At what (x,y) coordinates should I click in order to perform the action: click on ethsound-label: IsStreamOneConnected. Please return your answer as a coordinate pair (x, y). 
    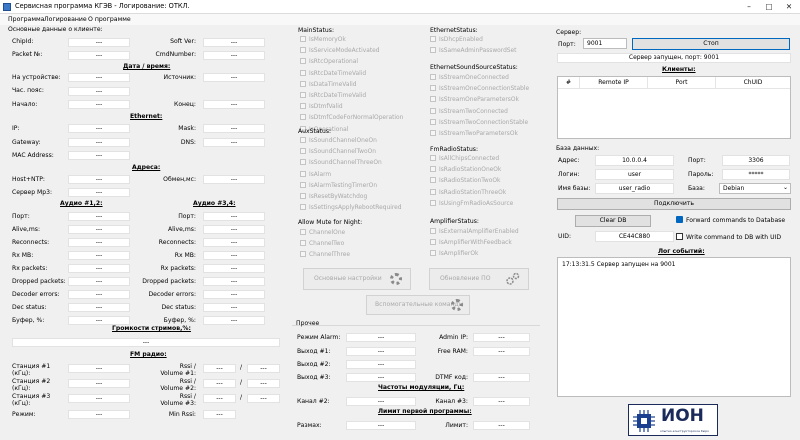
    Looking at the image, I should click on (474, 78).